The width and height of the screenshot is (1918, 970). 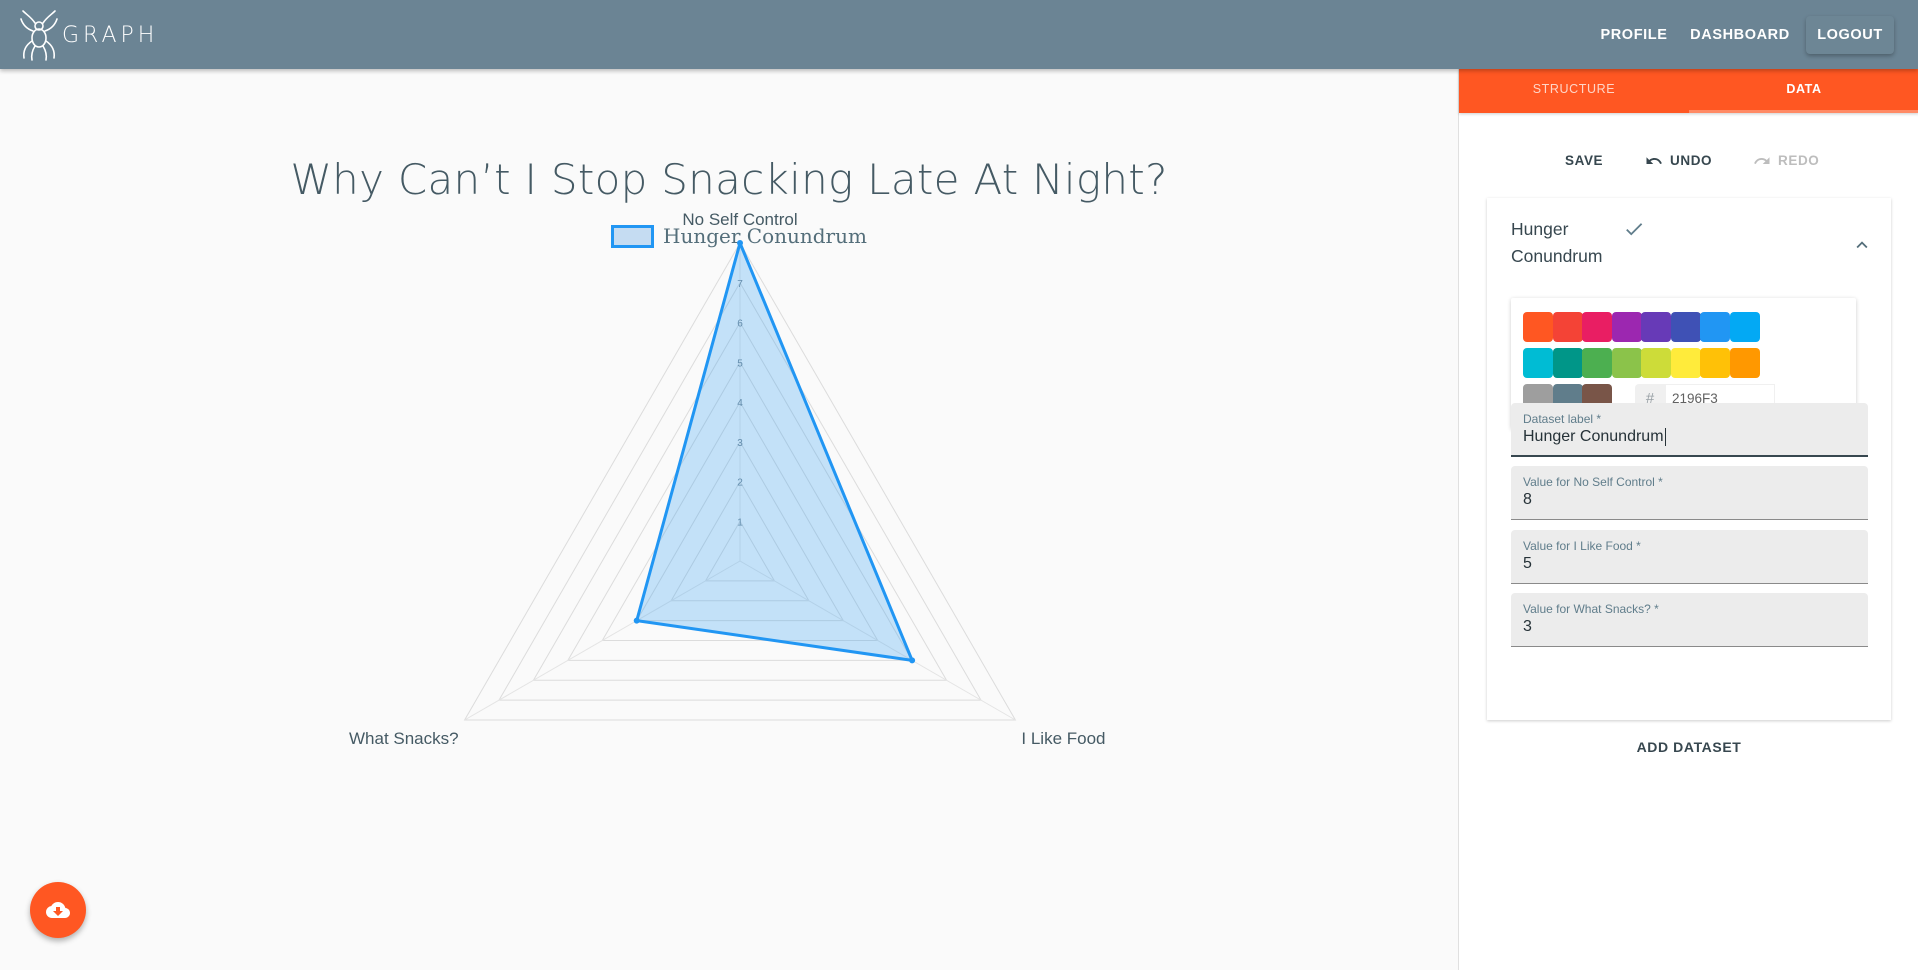 What do you see at coordinates (1574, 91) in the screenshot?
I see `tab-structure: STRUCTURE` at bounding box center [1574, 91].